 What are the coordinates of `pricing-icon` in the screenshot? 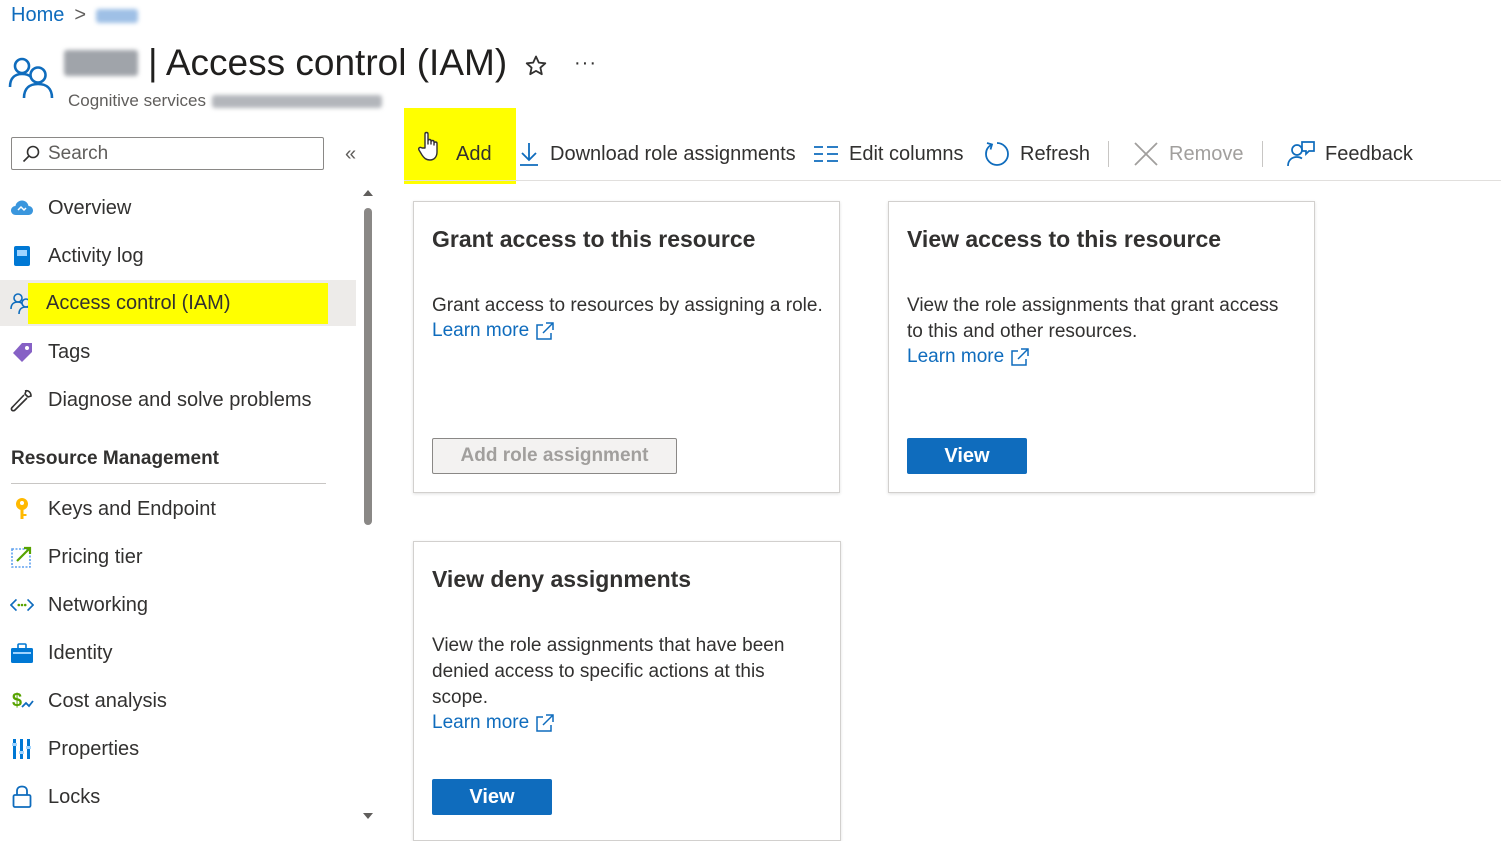 It's located at (22, 557).